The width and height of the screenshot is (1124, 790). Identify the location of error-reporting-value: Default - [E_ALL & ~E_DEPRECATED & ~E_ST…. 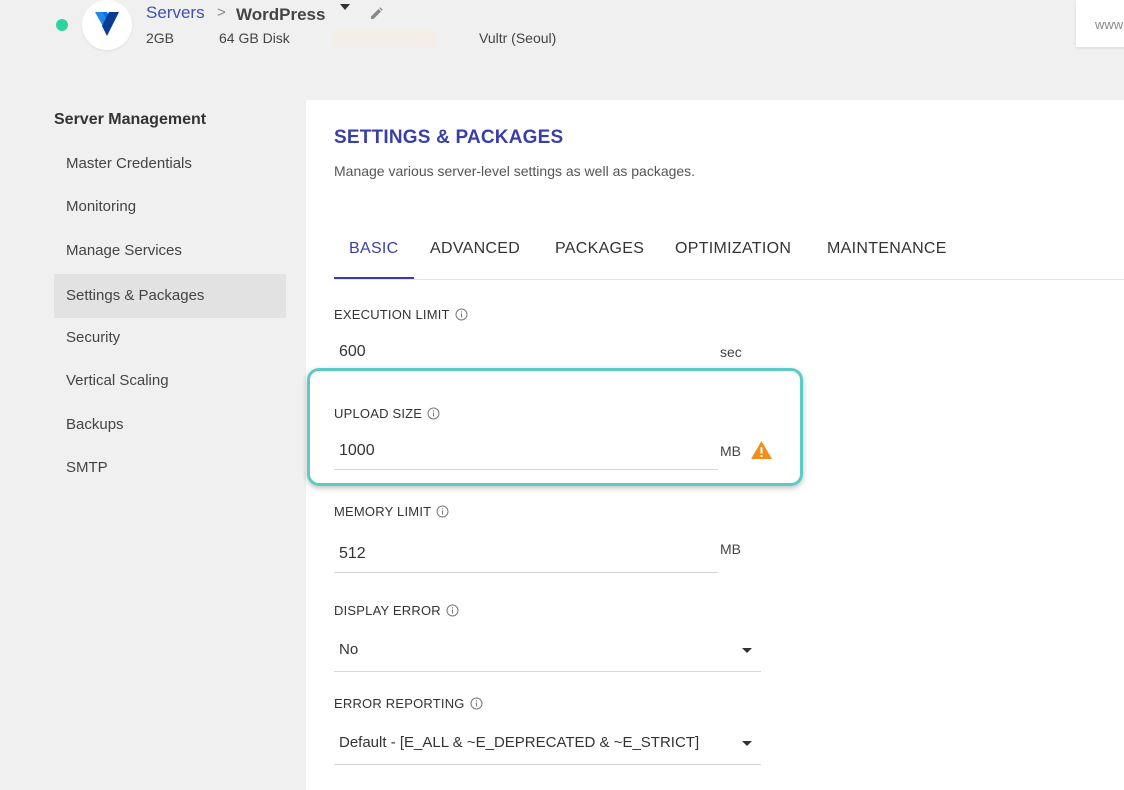
(519, 742).